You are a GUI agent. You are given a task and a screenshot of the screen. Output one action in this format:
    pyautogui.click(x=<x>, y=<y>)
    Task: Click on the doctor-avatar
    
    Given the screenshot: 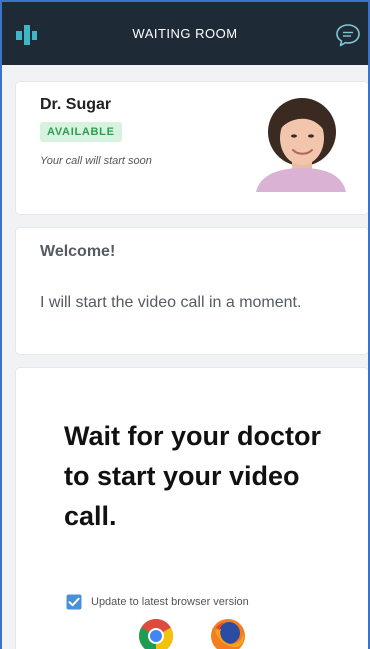 What is the action you would take?
    pyautogui.click(x=300, y=143)
    